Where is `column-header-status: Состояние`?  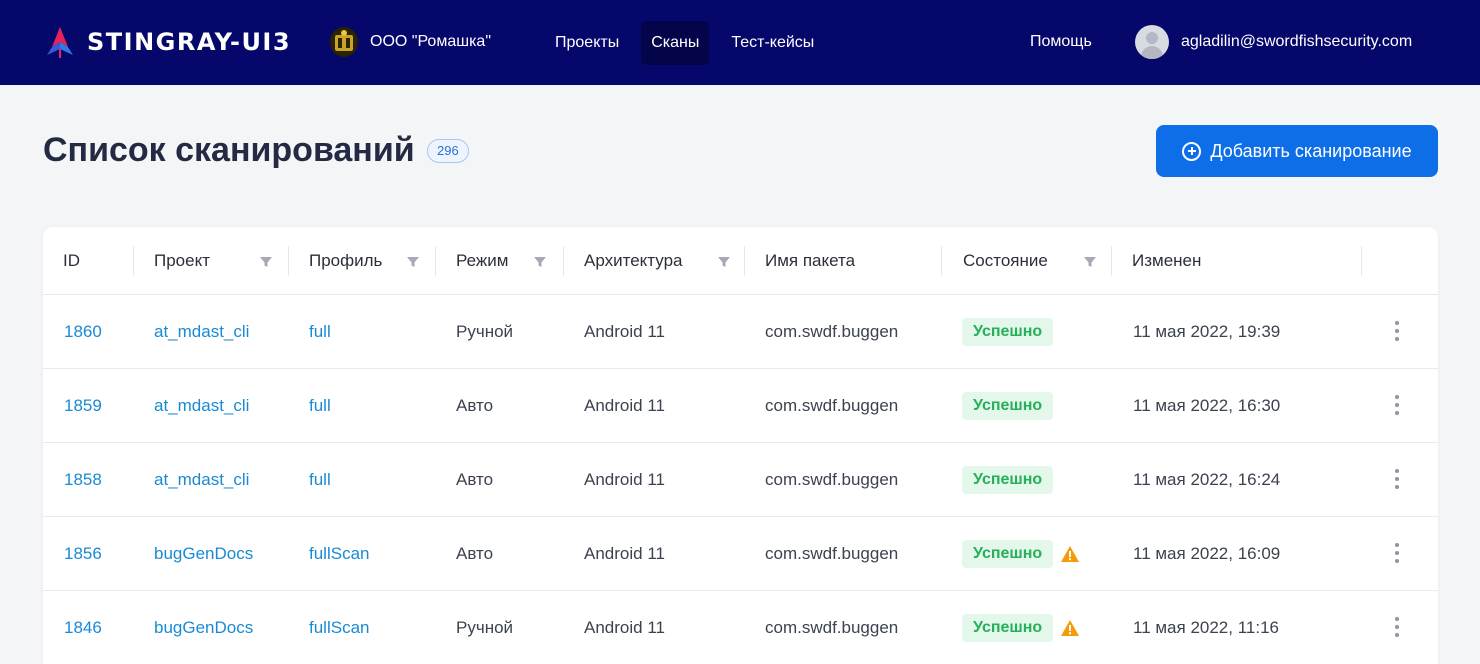
column-header-status: Состояние is located at coordinates (1038, 261).